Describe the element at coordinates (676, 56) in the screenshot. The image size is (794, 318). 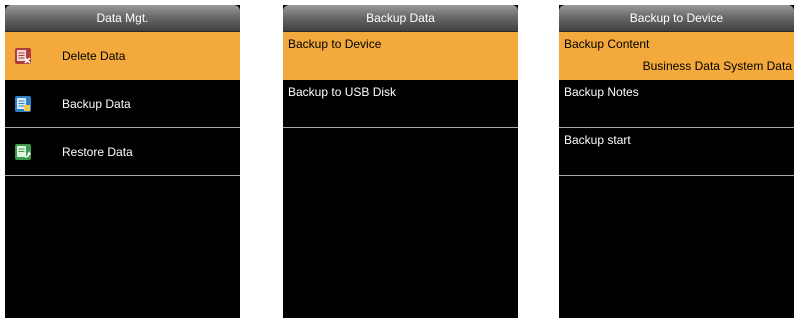
I see `option-backup-content: Backup Content Business Data System Data` at that location.